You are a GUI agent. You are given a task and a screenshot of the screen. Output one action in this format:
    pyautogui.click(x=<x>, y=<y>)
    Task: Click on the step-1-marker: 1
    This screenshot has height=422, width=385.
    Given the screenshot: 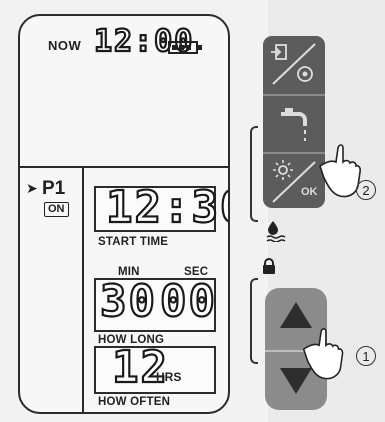 What is the action you would take?
    pyautogui.click(x=366, y=356)
    